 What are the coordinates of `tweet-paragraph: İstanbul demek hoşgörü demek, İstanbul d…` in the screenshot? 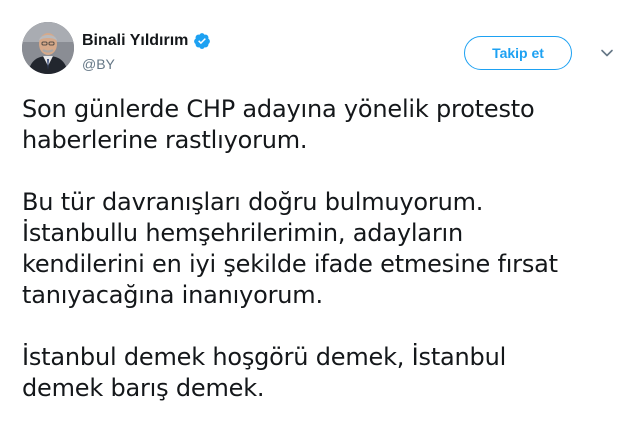 It's located at (322, 373).